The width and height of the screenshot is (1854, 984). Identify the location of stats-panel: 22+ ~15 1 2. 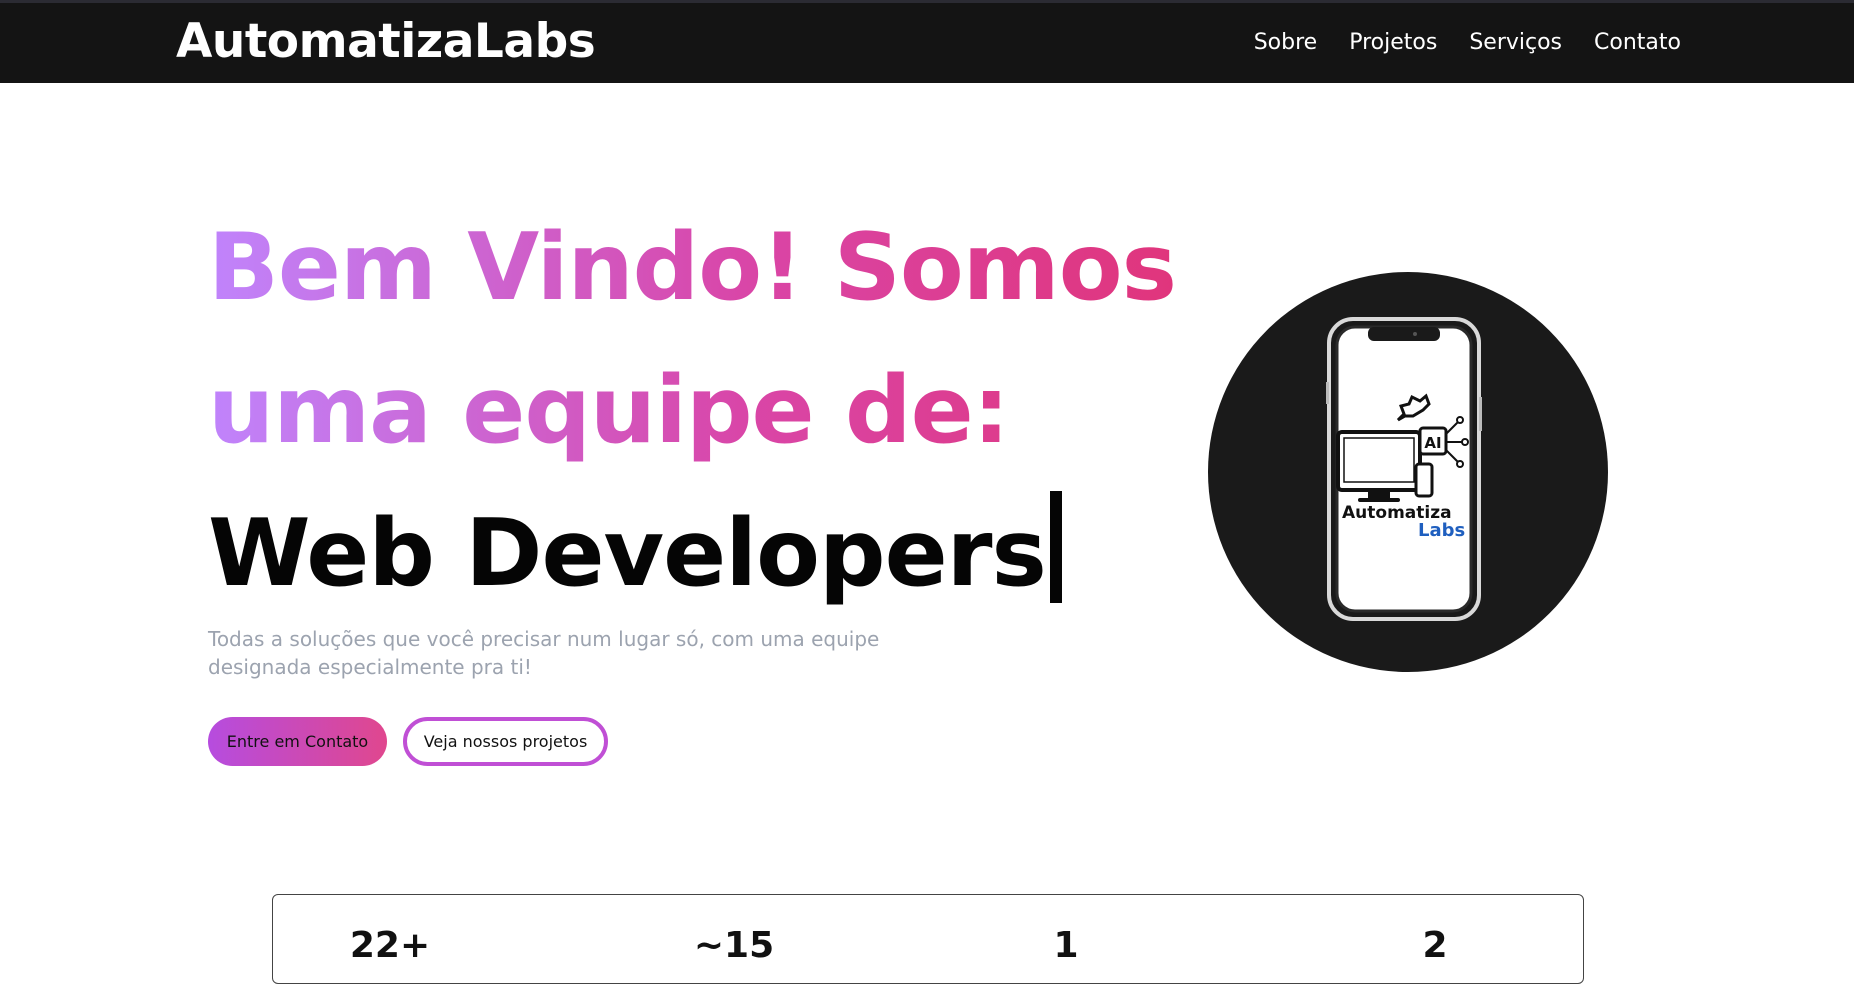
(928, 939).